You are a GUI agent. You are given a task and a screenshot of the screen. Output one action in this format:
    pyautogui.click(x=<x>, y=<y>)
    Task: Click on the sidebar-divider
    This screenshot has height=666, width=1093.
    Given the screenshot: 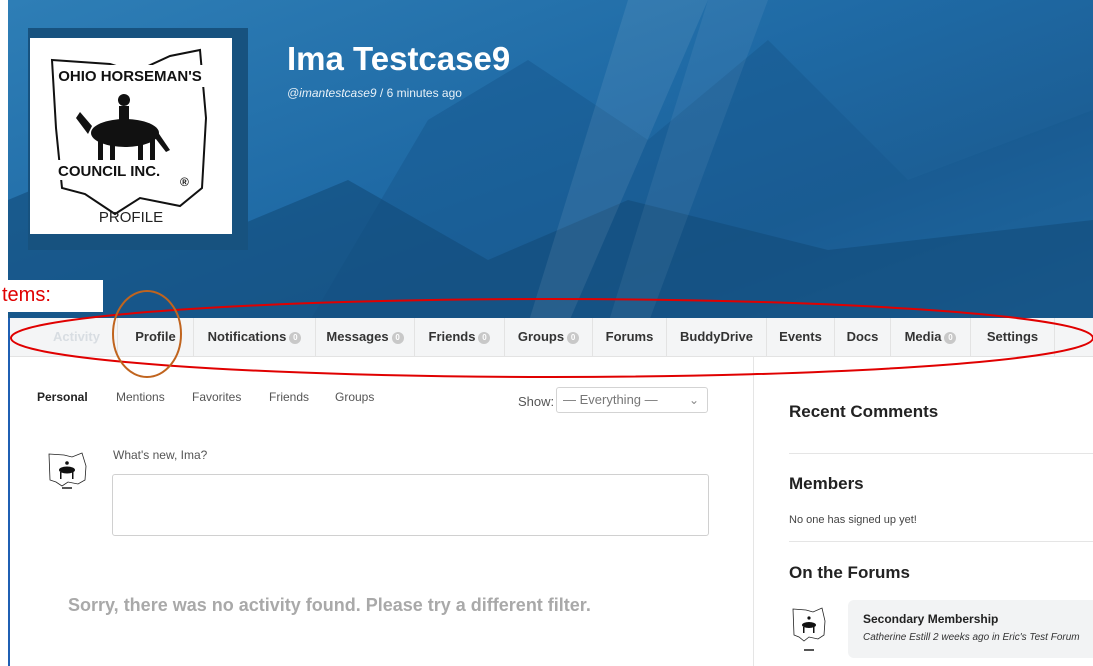 What is the action you would take?
    pyautogui.click(x=753, y=511)
    